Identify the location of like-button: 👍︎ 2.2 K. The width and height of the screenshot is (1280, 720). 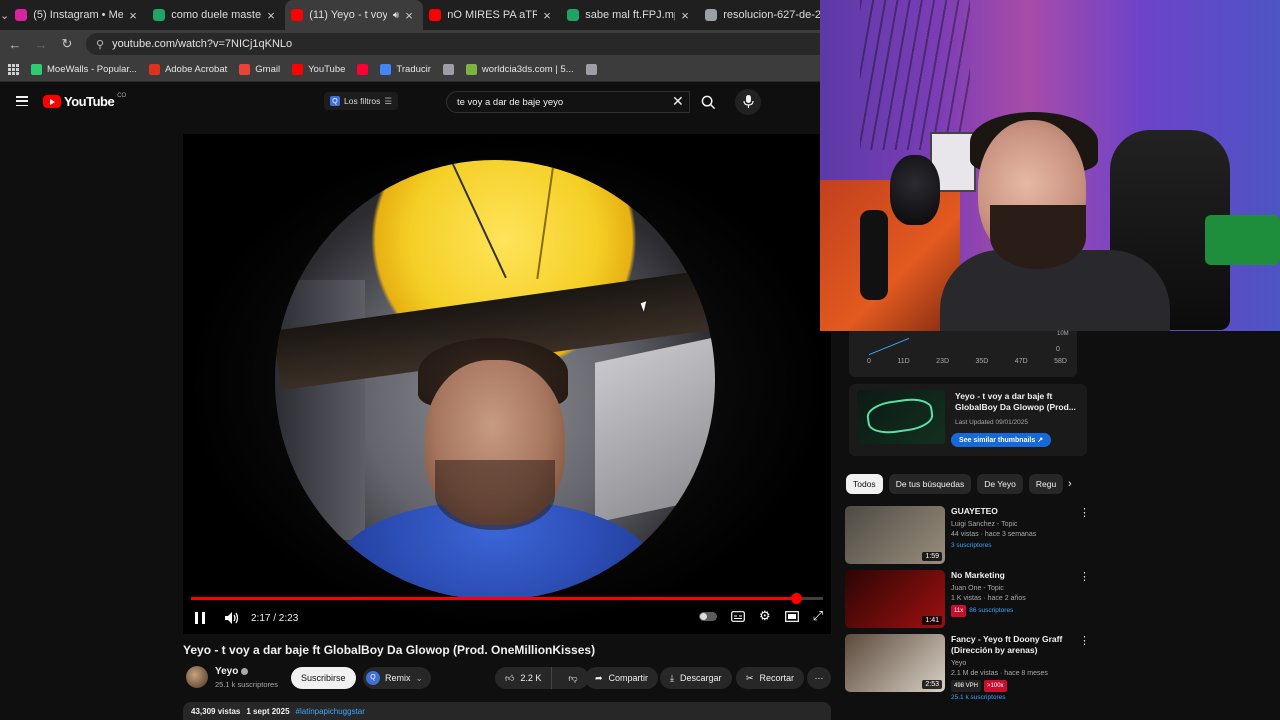
(524, 678).